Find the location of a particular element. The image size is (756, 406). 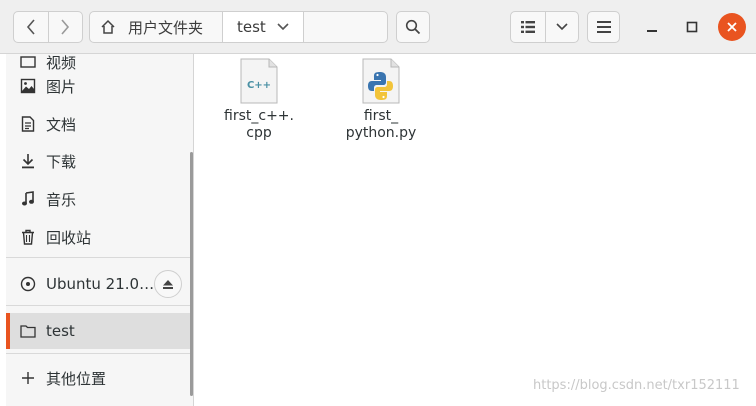

back-button is located at coordinates (31, 27).